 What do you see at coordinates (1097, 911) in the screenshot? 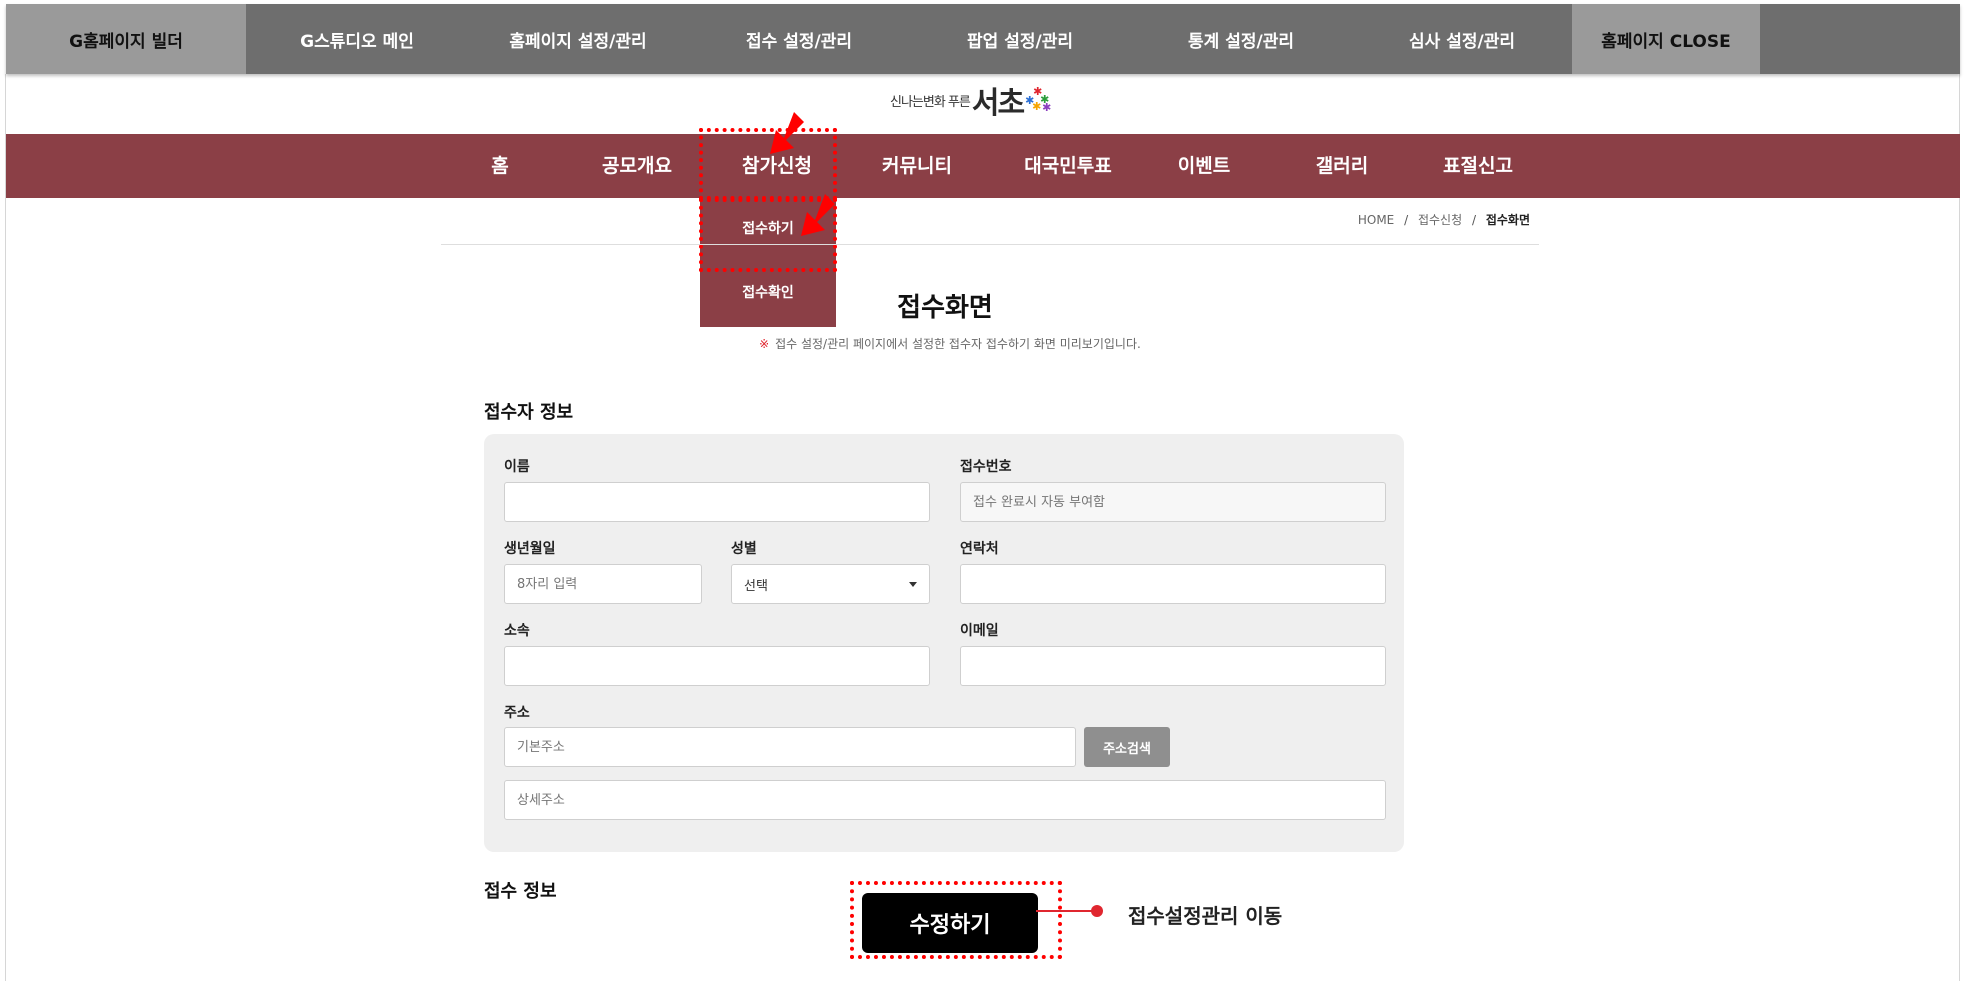
I see `callout-dot` at bounding box center [1097, 911].